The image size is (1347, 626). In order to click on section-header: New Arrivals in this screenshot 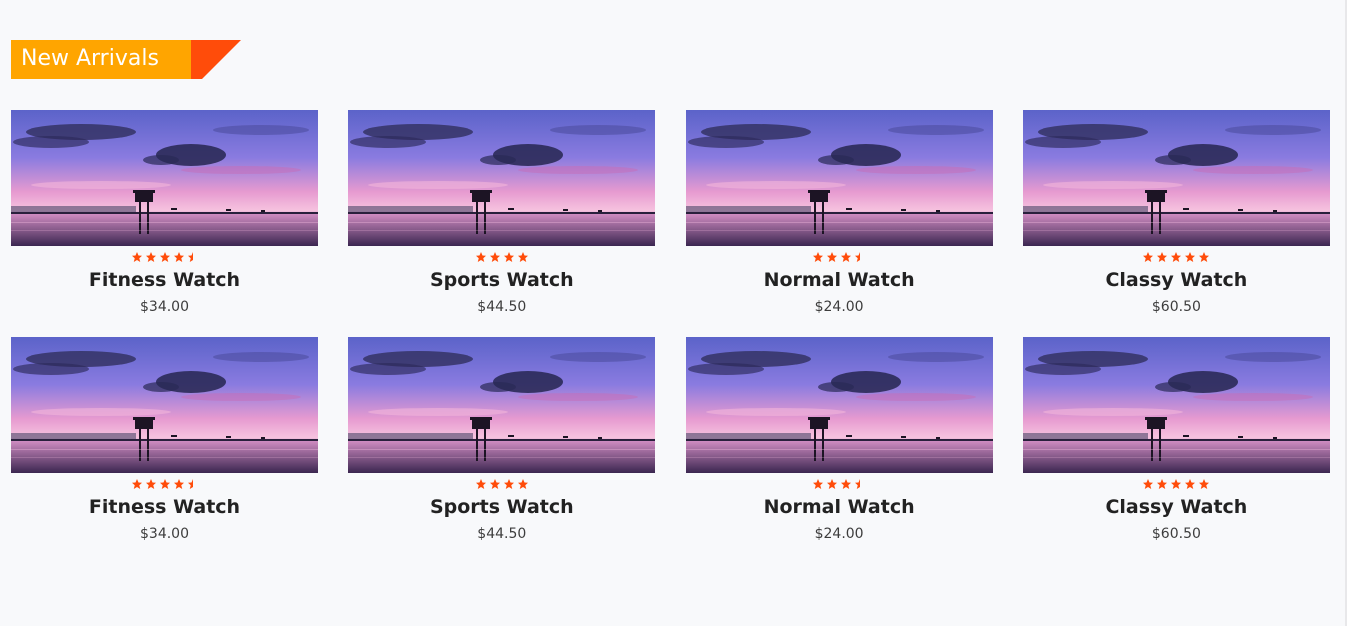, I will do `click(126, 59)`.